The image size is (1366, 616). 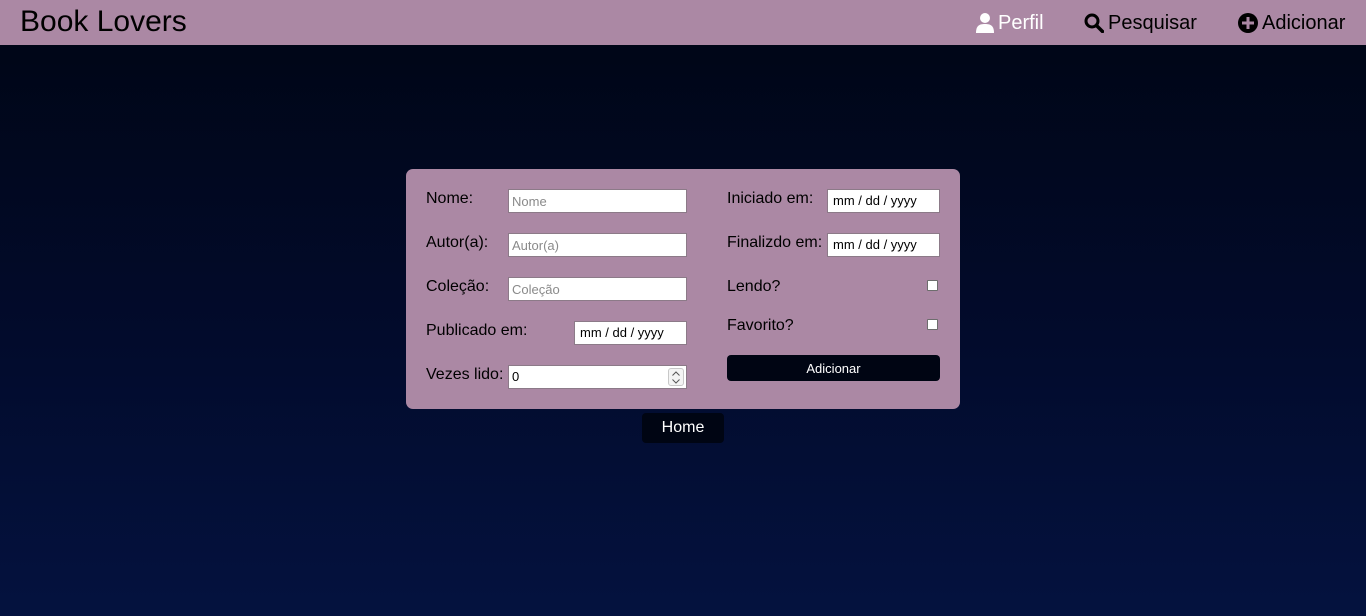 What do you see at coordinates (754, 286) in the screenshot?
I see `lendo-label: Lendo?` at bounding box center [754, 286].